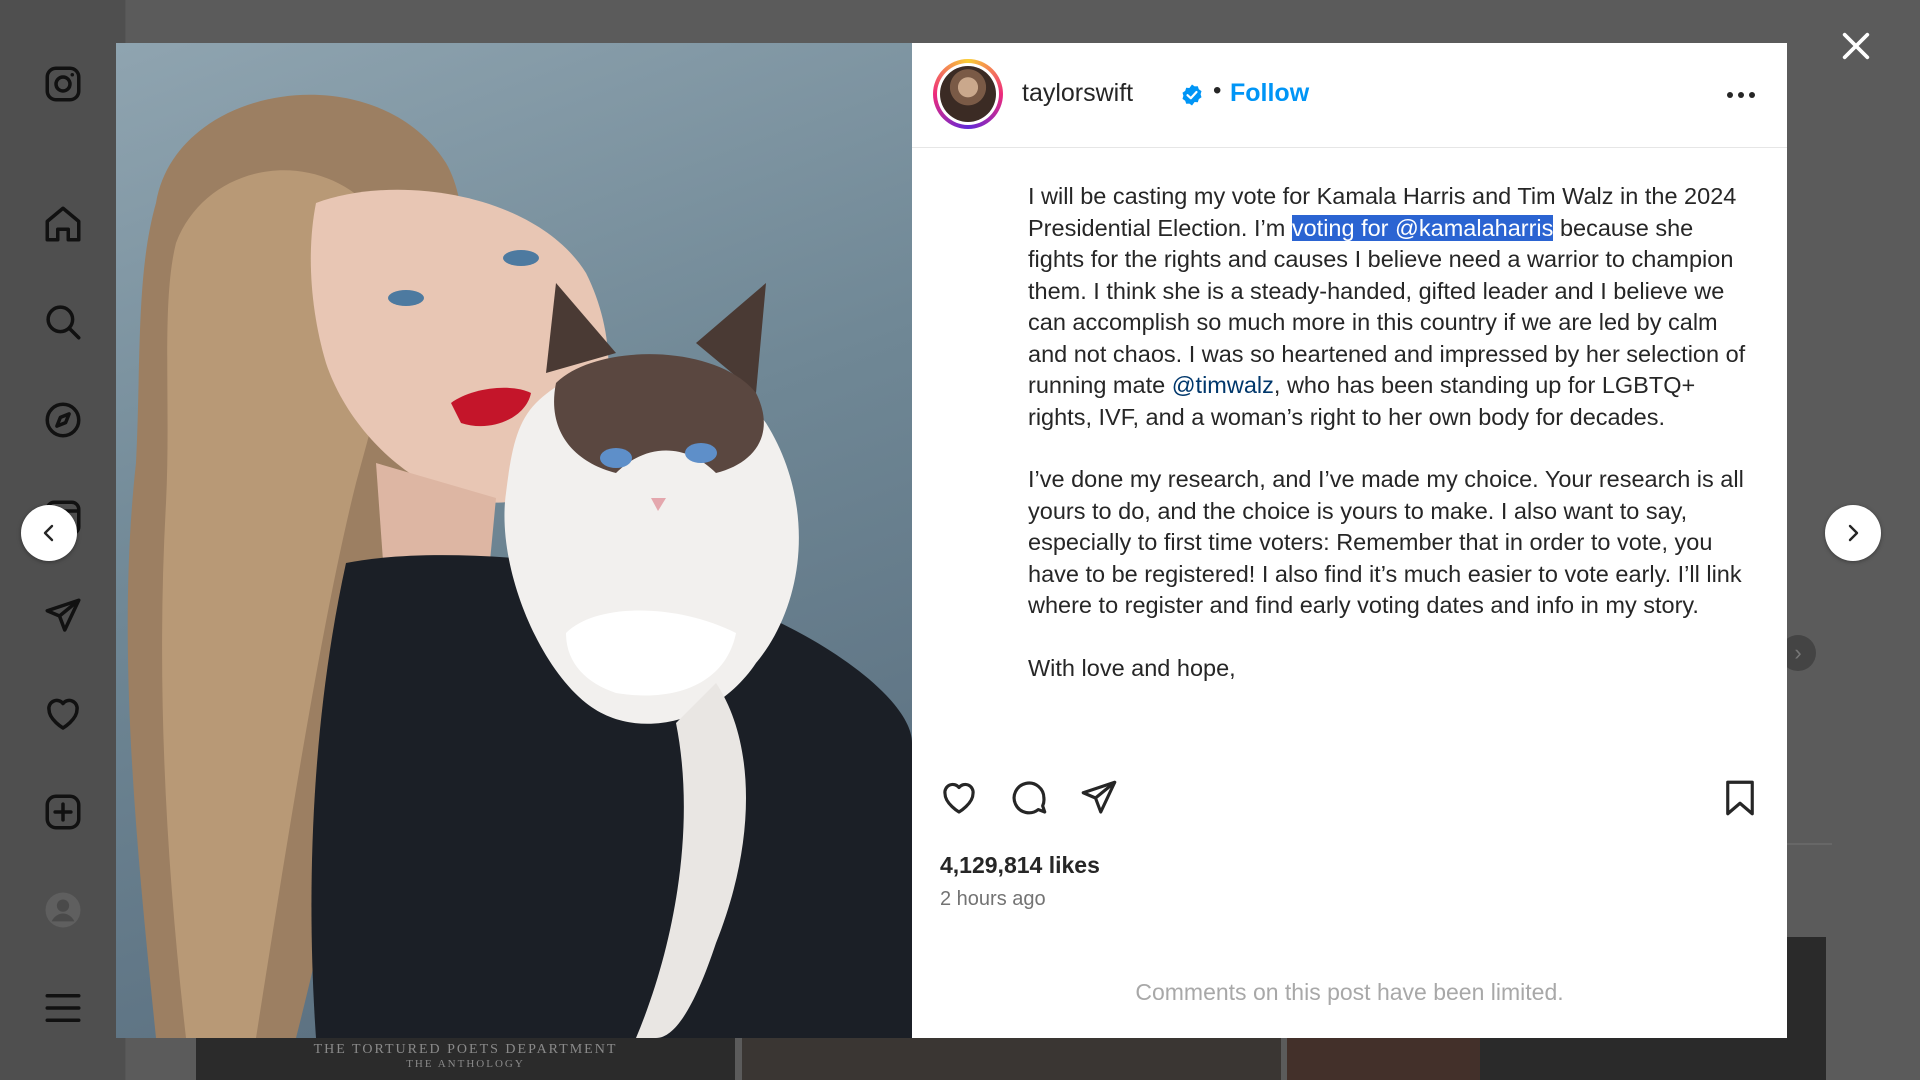  Describe the element at coordinates (63, 910) in the screenshot. I see `profile-icon` at that location.